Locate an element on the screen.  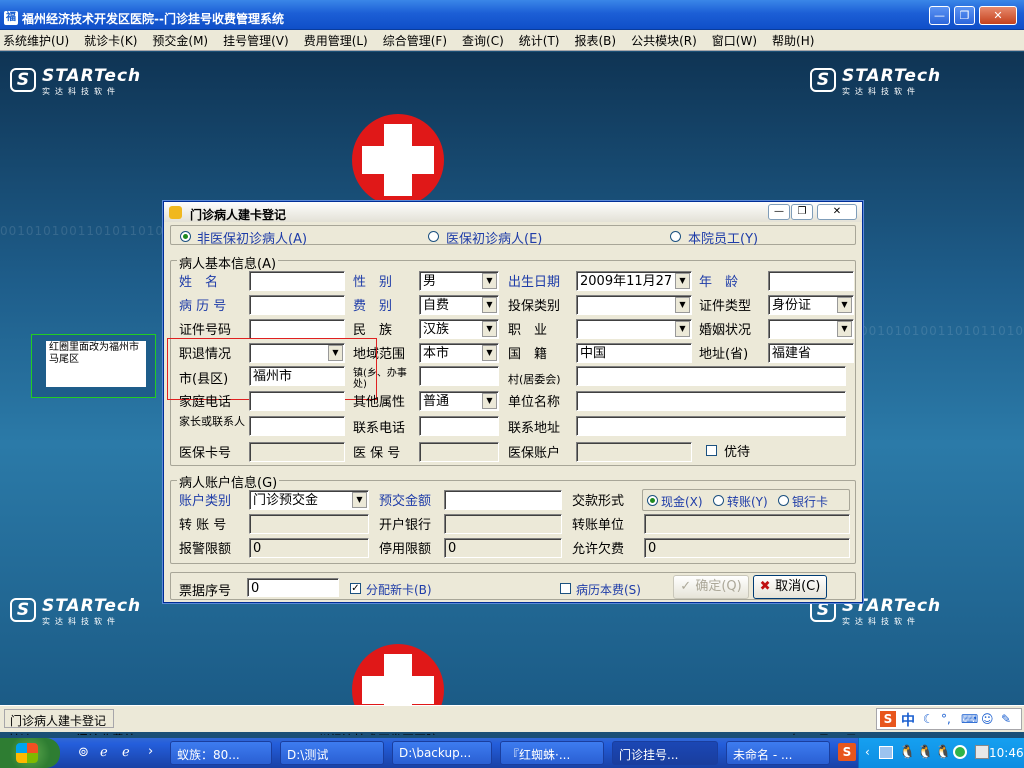
app-tray-icon is located at coordinates (982, 752).